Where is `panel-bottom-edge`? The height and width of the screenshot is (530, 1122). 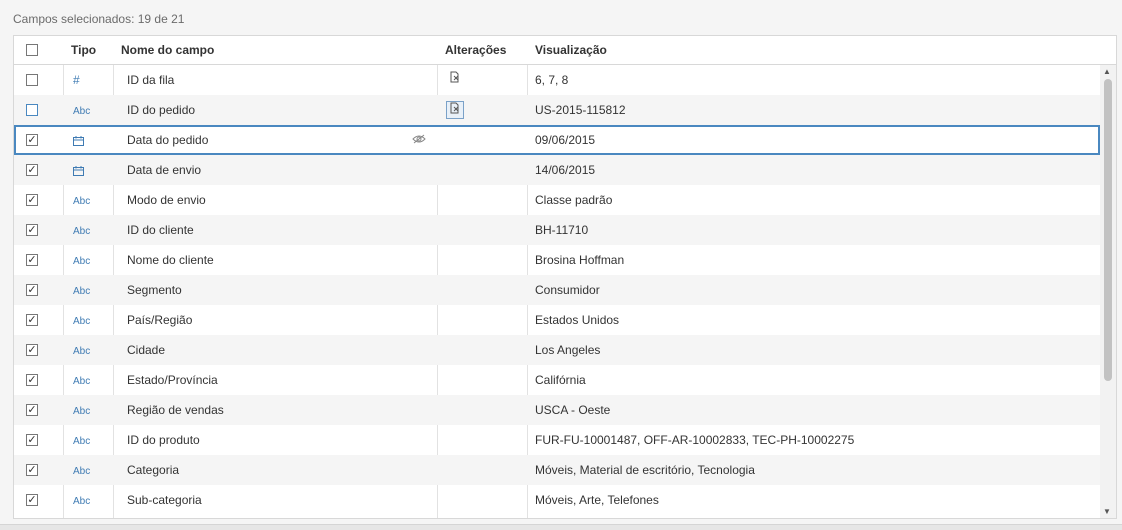 panel-bottom-edge is located at coordinates (561, 527).